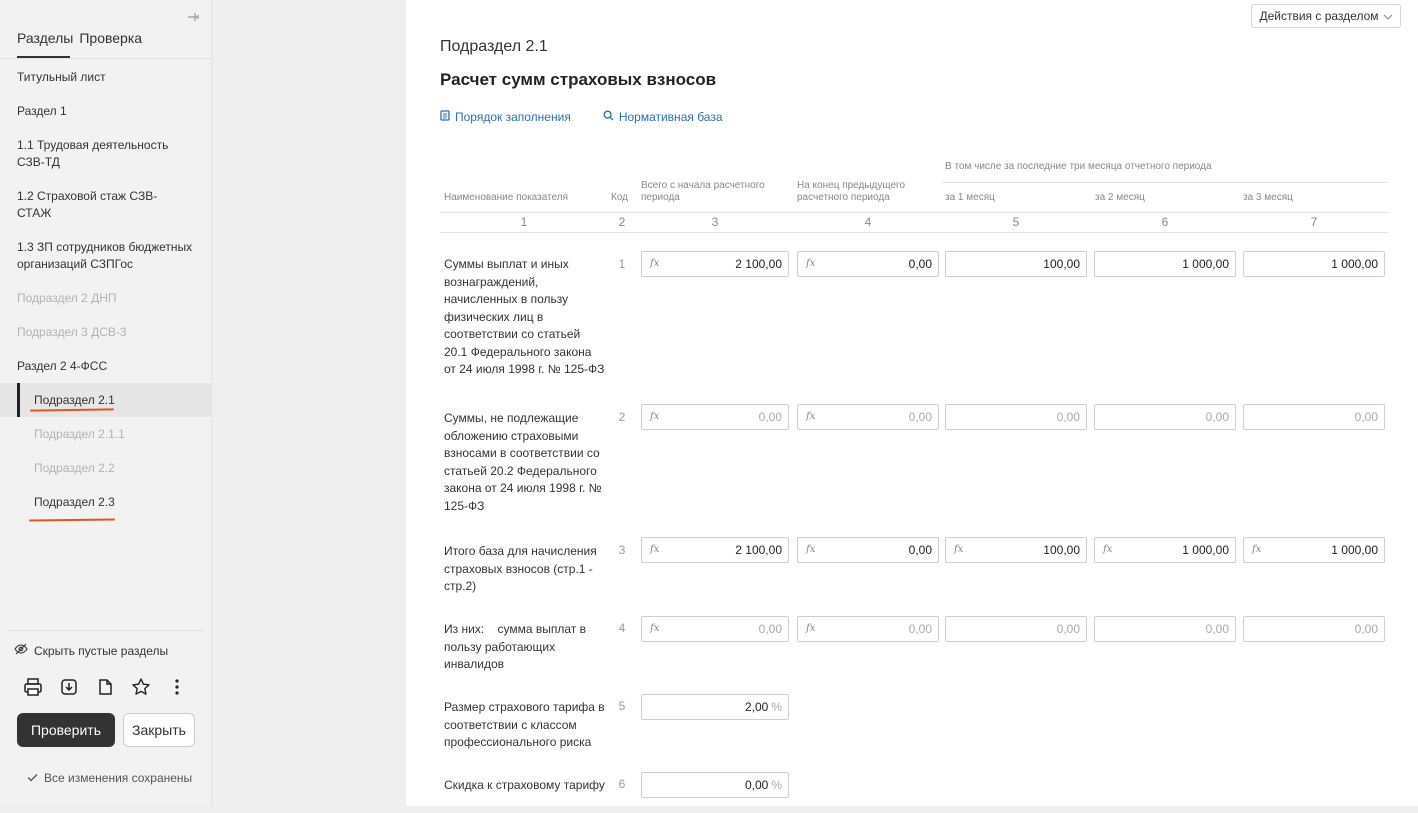 The image size is (1418, 813). I want to click on sidebar-item-section-2: Раздел 2 4-ФСС, so click(107, 366).